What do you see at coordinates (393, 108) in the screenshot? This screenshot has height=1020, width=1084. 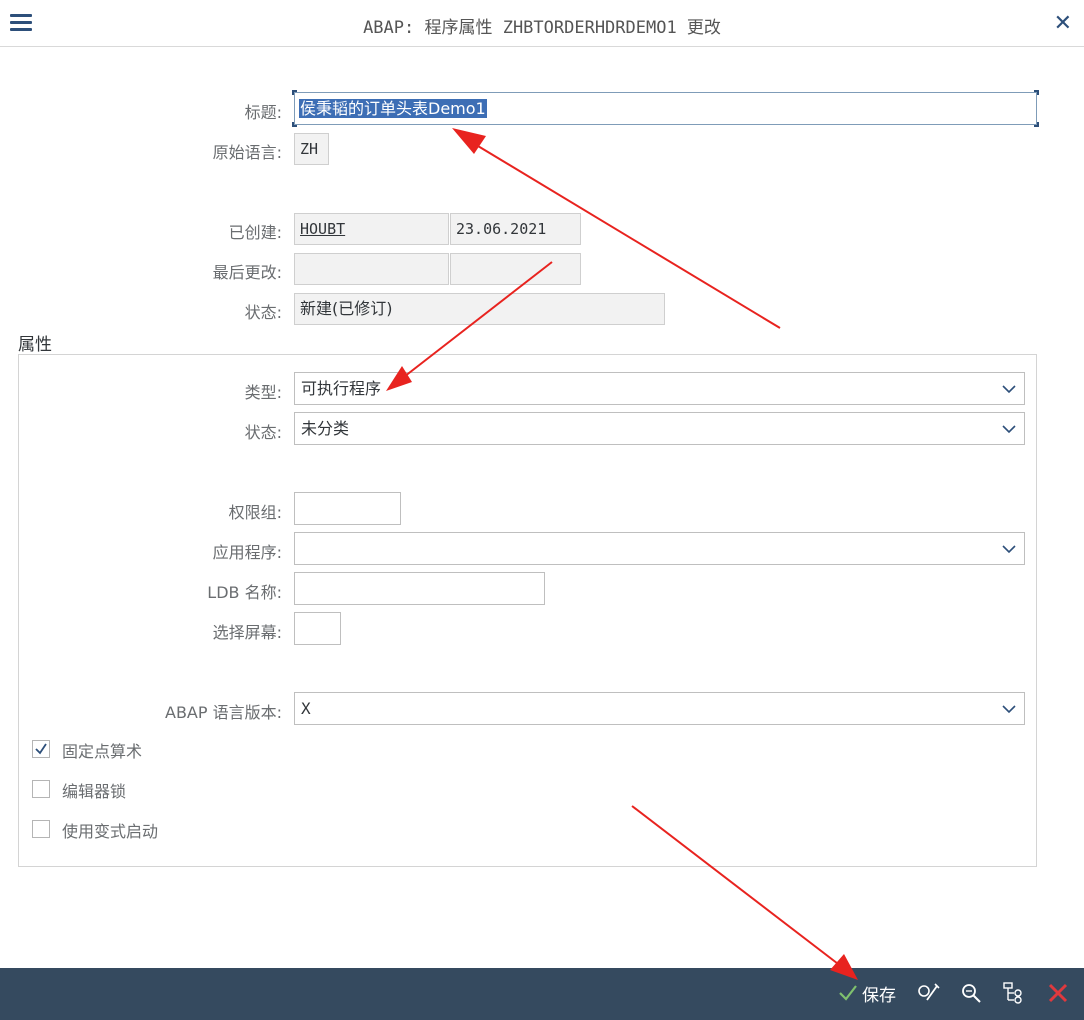 I see `title-input-value: 侯秉韬的订单头表Demo1` at bounding box center [393, 108].